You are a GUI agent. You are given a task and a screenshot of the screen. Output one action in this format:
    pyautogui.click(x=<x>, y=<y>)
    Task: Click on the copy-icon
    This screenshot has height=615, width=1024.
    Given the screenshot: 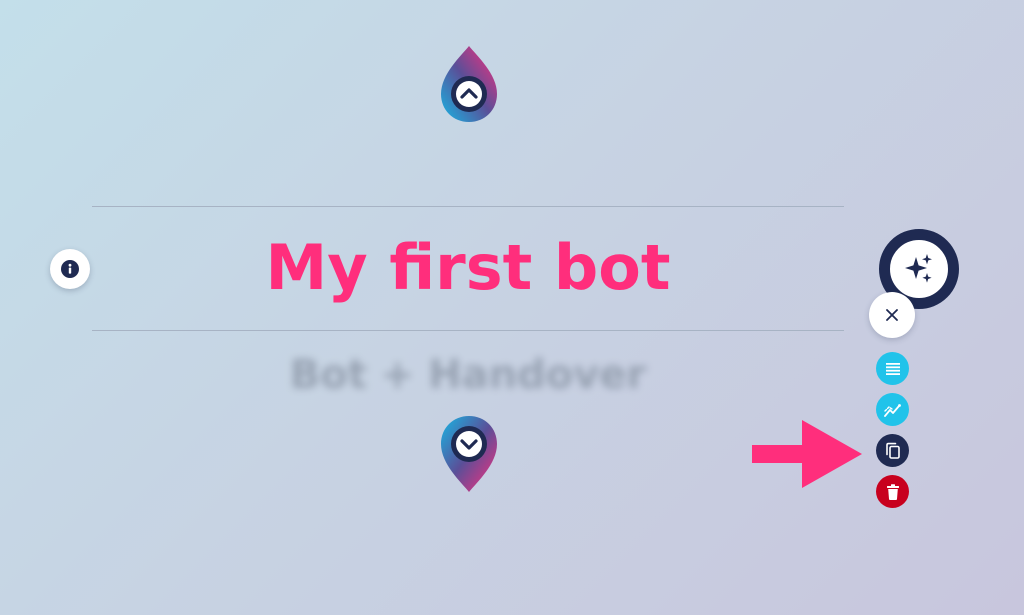 What is the action you would take?
    pyautogui.click(x=892, y=450)
    